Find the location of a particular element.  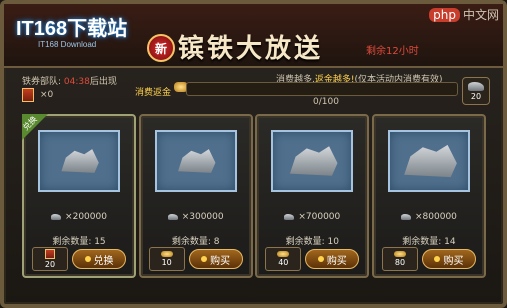

watermark-text: 中文网 is located at coordinates (480, 15).